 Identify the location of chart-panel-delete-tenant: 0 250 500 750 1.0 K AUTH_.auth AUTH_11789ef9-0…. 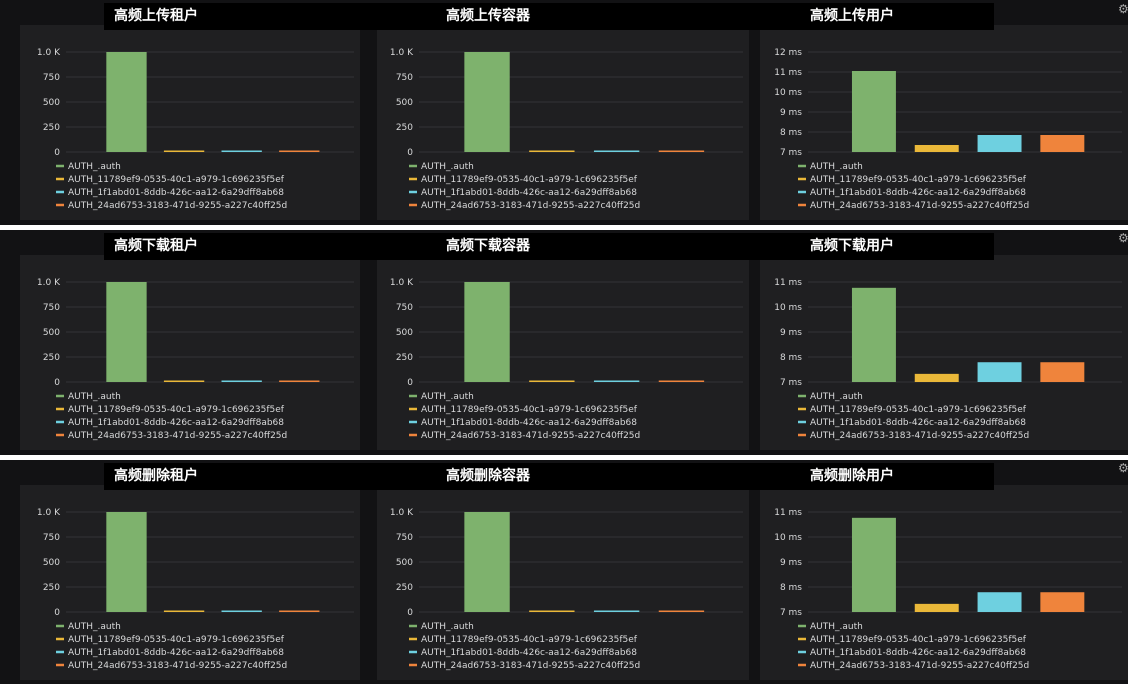
(190, 582).